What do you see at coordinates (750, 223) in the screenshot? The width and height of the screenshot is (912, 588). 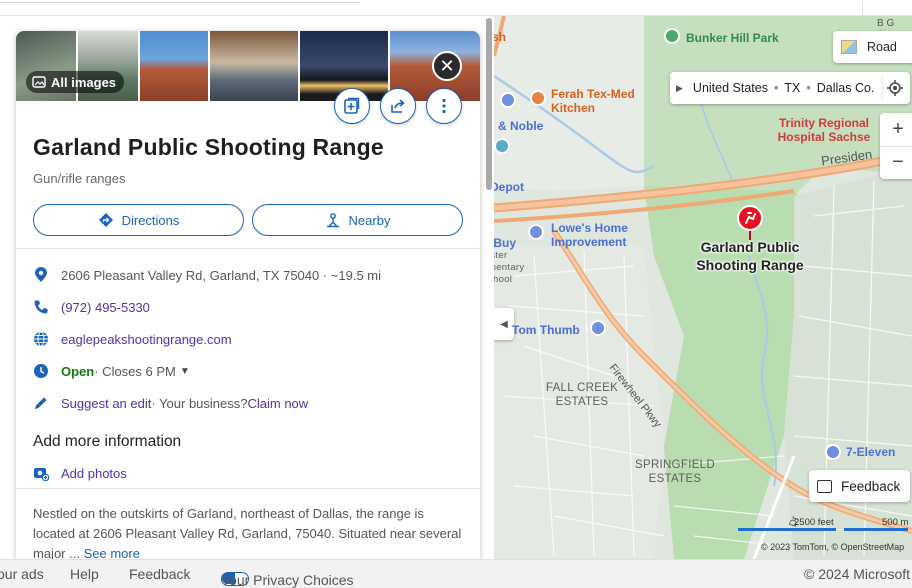 I see `selected-location-pin` at bounding box center [750, 223].